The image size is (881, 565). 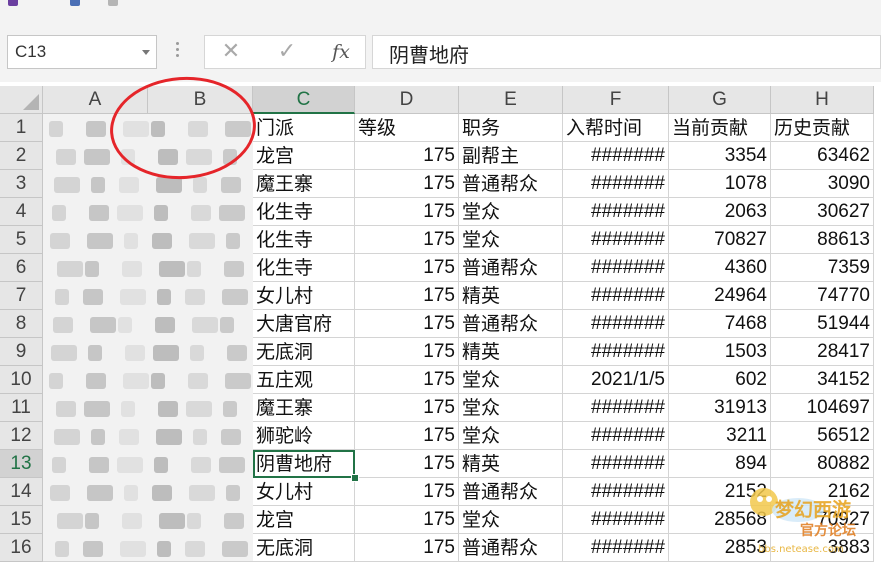 What do you see at coordinates (720, 240) in the screenshot?
I see `table-cell: 70827` at bounding box center [720, 240].